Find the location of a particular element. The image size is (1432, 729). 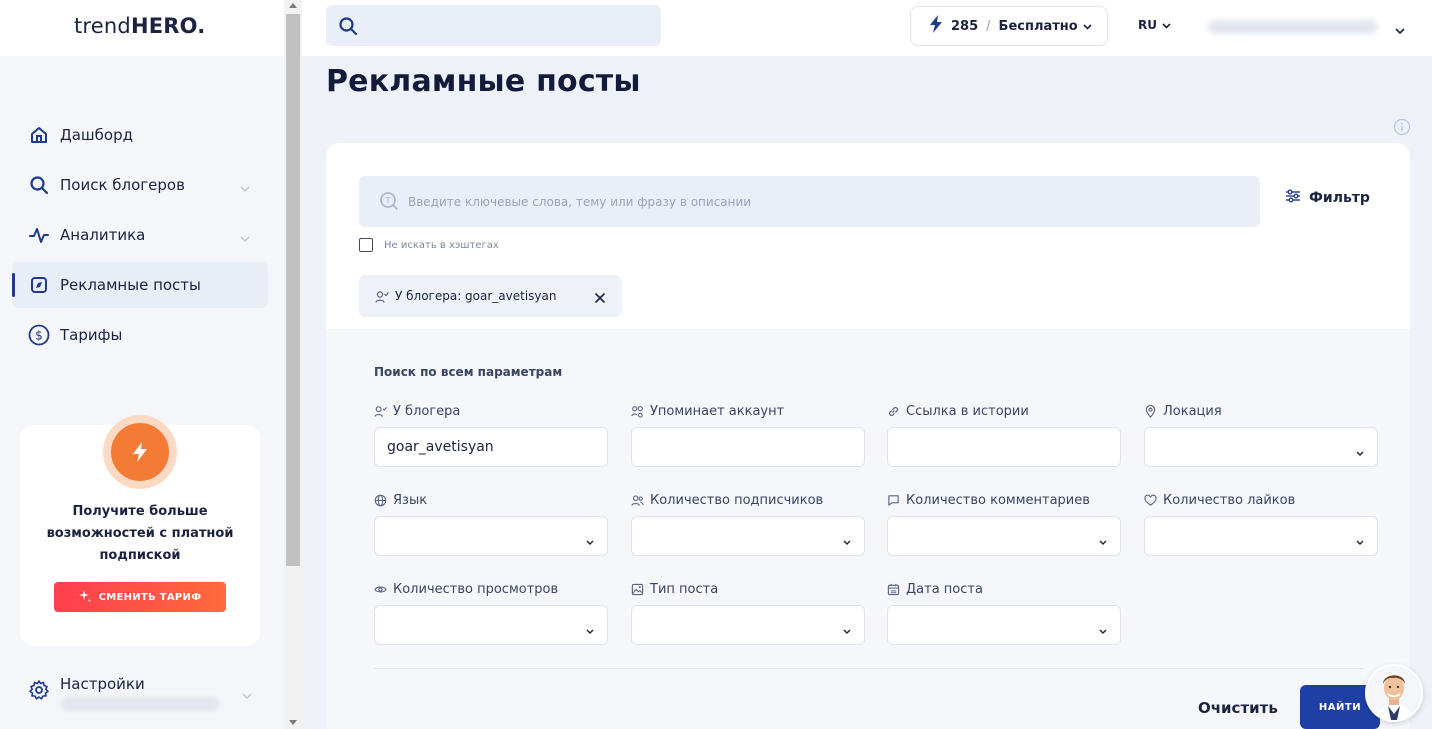

no-hashtags-checkbox is located at coordinates (366, 245).